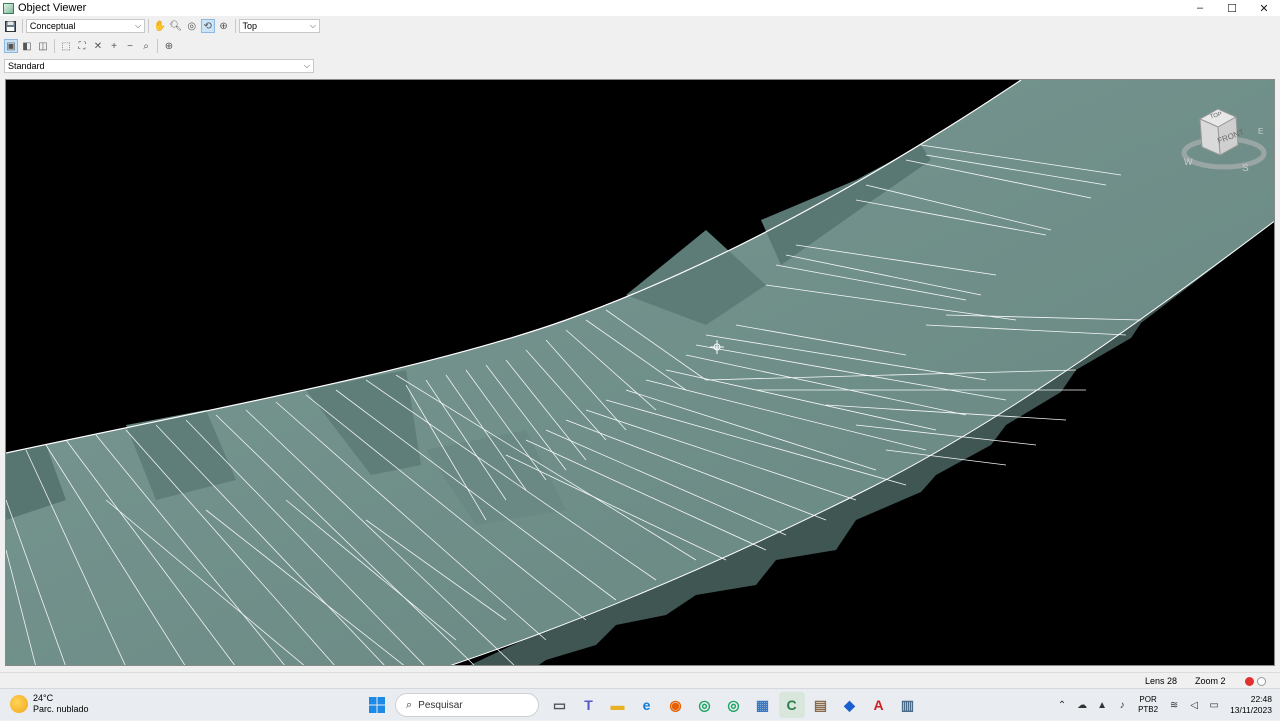 This screenshot has height=721, width=1280. What do you see at coordinates (1251, 710) in the screenshot?
I see `clock-date: 13/11/2023` at bounding box center [1251, 710].